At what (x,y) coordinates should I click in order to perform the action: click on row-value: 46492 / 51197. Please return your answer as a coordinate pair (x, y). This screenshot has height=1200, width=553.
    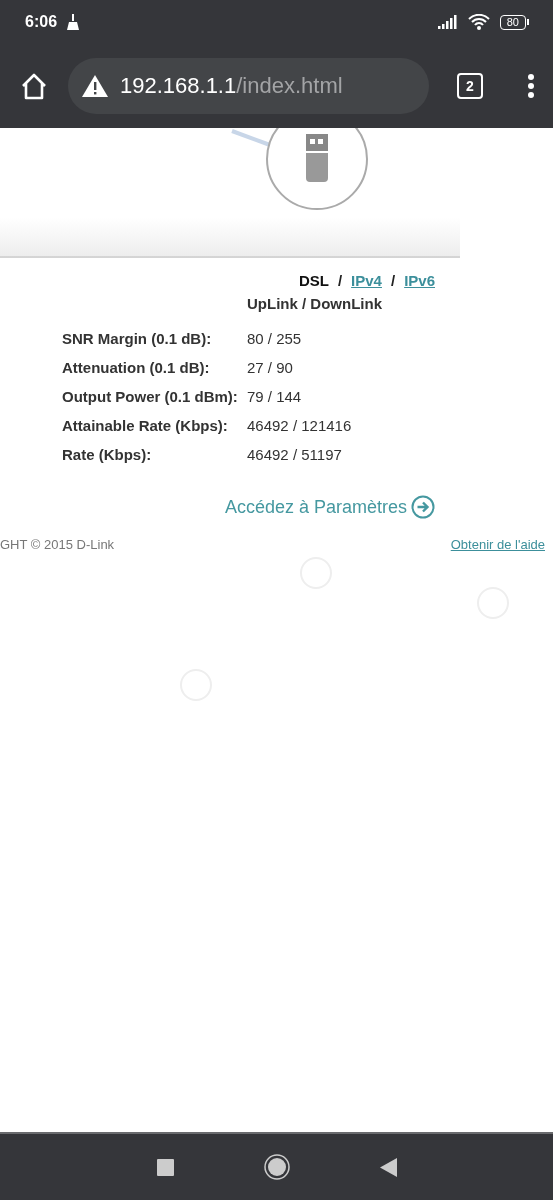
    Looking at the image, I should click on (295, 454).